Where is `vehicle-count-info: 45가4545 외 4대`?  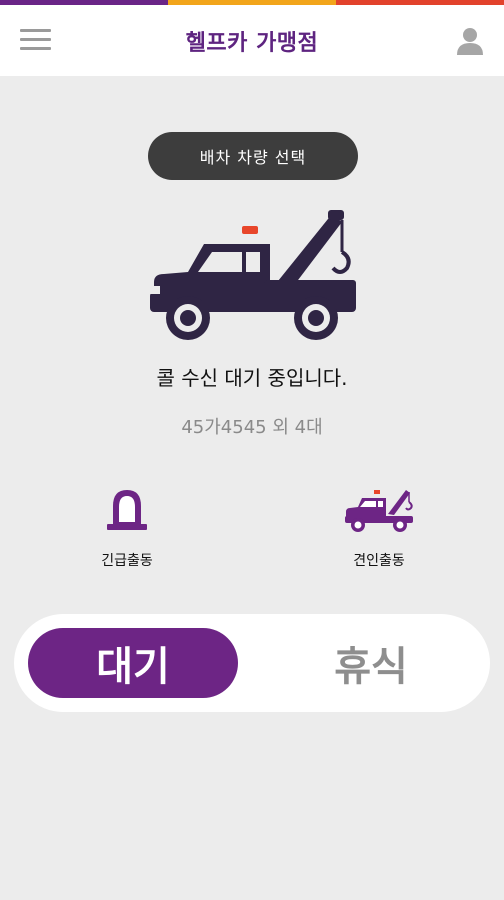 vehicle-count-info: 45가4545 외 4대 is located at coordinates (252, 427).